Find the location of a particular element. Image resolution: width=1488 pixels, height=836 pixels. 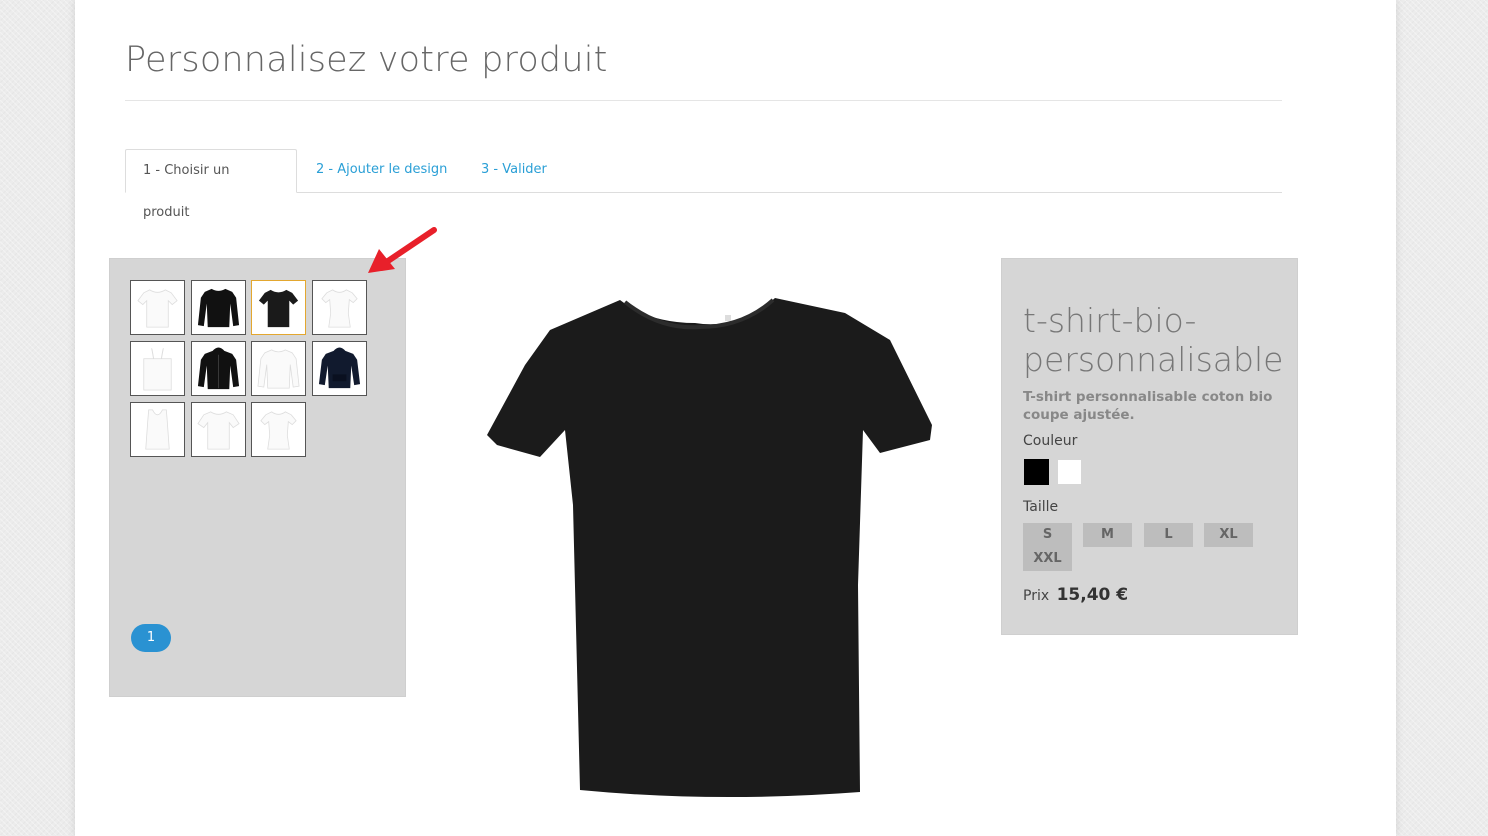

sweatshirt-icon is located at coordinates (218, 308).